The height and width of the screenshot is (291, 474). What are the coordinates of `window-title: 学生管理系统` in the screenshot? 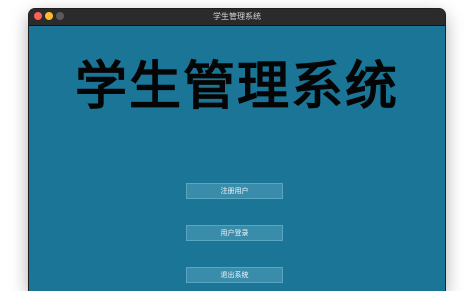 It's located at (237, 16).